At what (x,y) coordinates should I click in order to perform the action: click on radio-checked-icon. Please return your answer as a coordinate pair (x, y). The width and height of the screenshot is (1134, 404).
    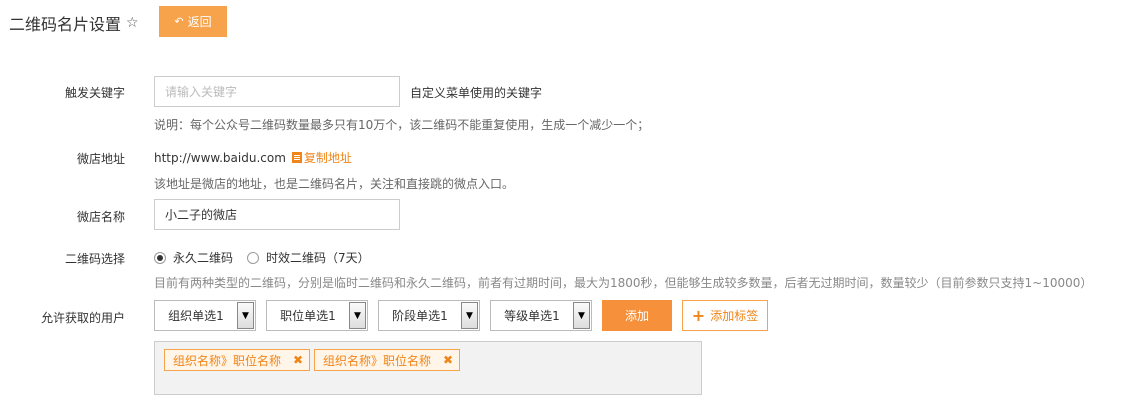
    Looking at the image, I should click on (160, 257).